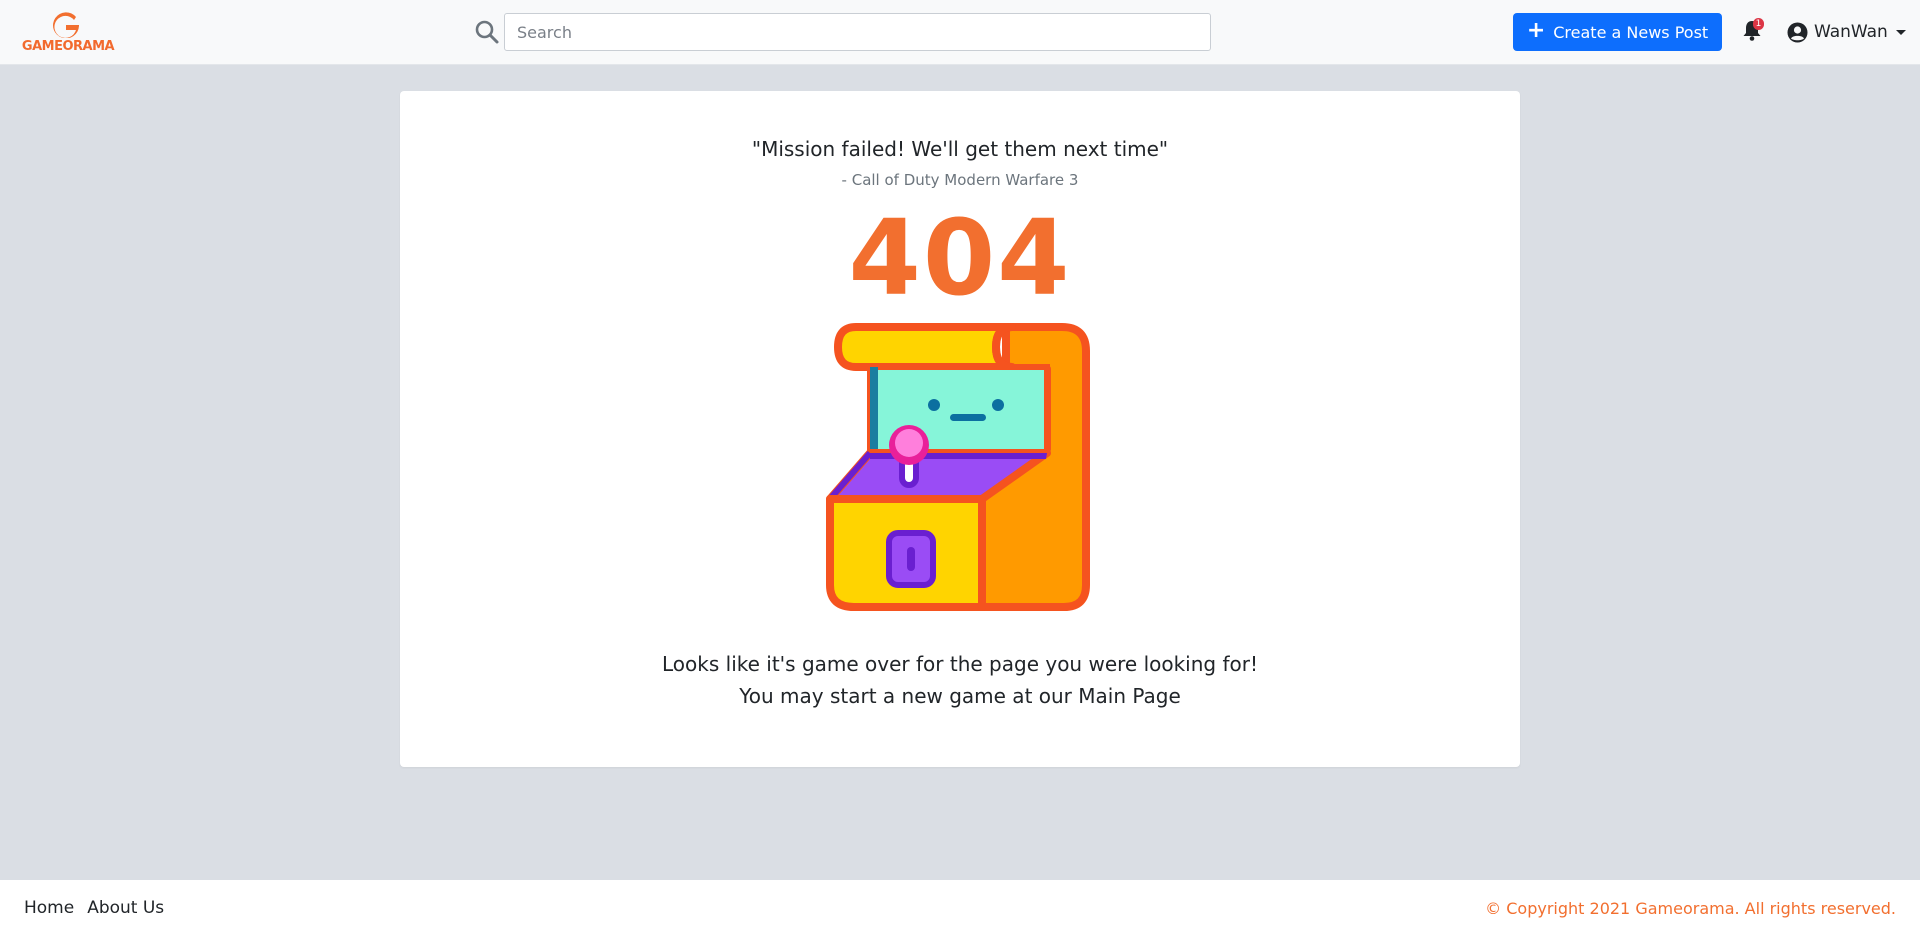  What do you see at coordinates (909, 696) in the screenshot?
I see `error-message-prefix: You may start a new game at our` at bounding box center [909, 696].